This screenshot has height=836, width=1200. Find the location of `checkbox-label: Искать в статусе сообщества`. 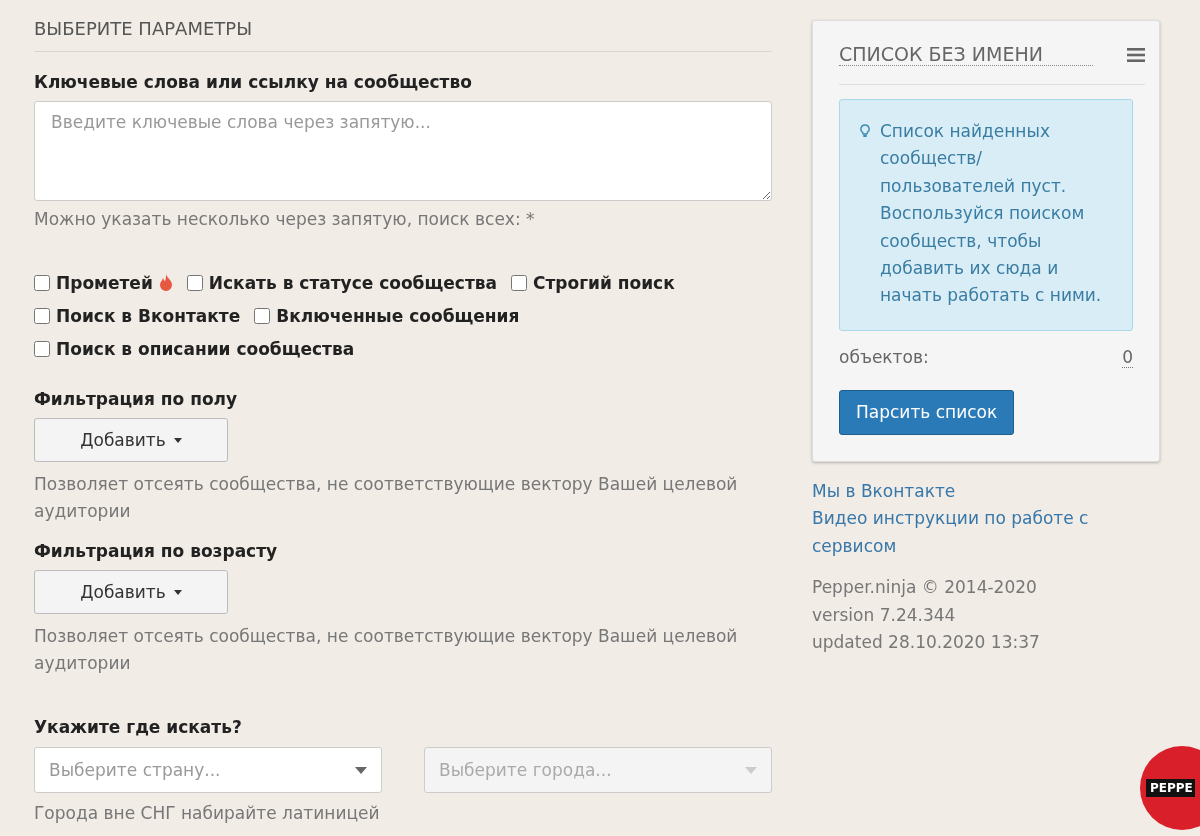

checkbox-label: Искать в статусе сообщества is located at coordinates (352, 283).